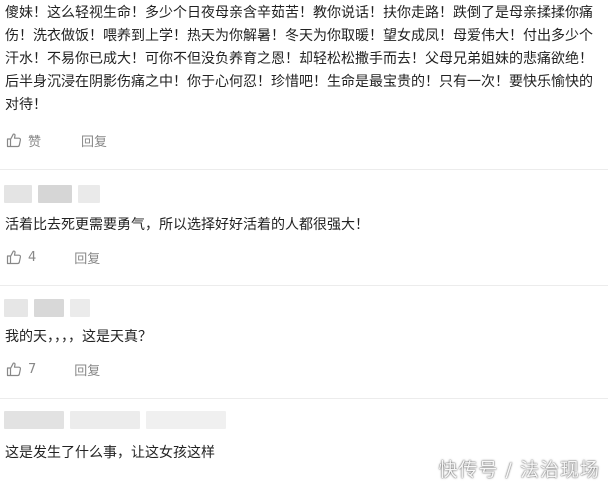 The width and height of the screenshot is (608, 488). I want to click on watermark: 快传号 / 法治现场, so click(519, 470).